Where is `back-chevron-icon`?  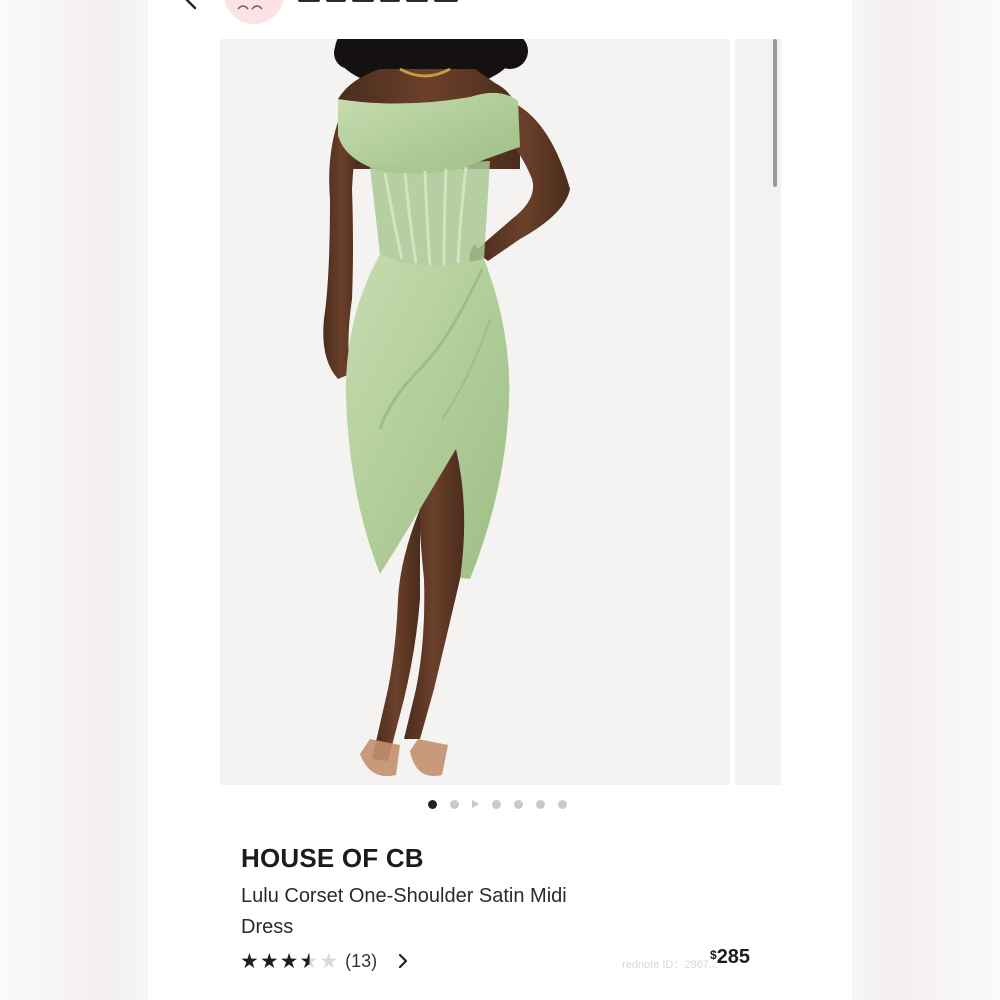
back-chevron-icon is located at coordinates (191, 5).